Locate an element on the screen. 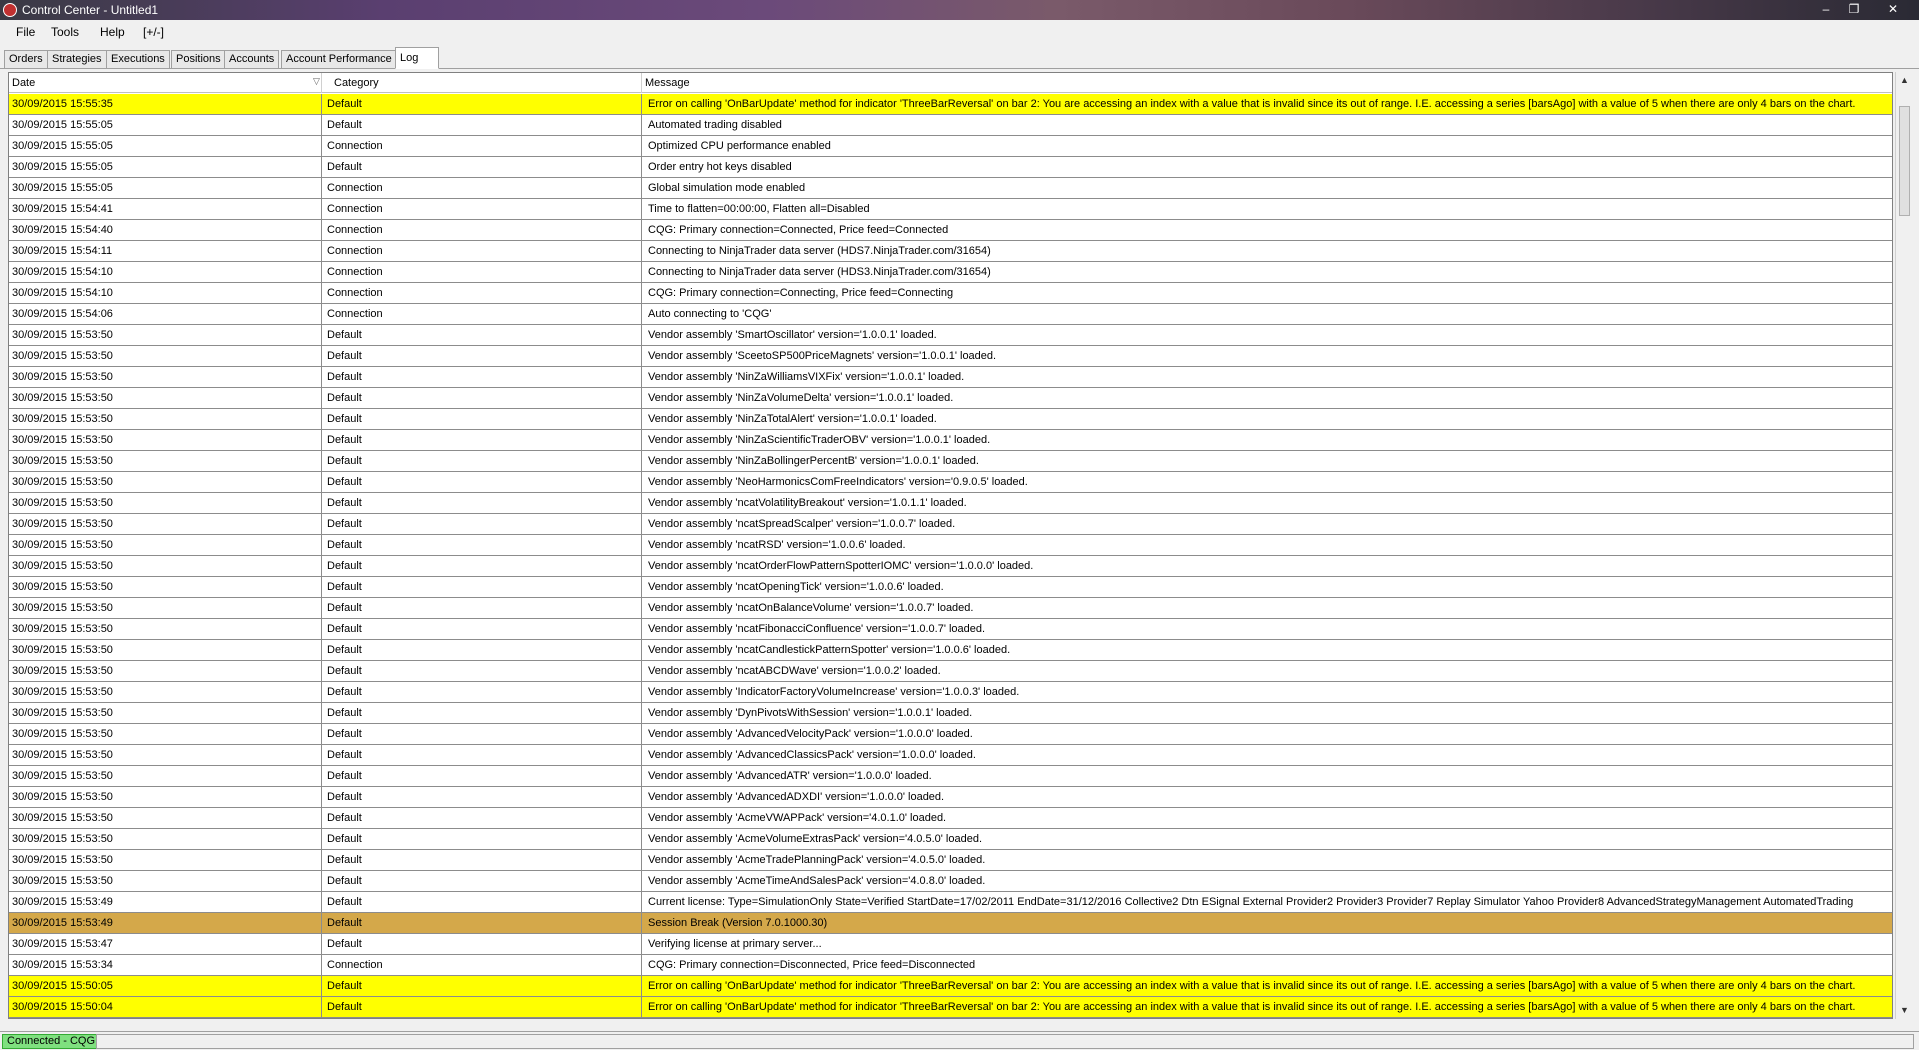 The image size is (1919, 1050). cell-date: 30/09/2015 15:50:05 is located at coordinates (165, 986).